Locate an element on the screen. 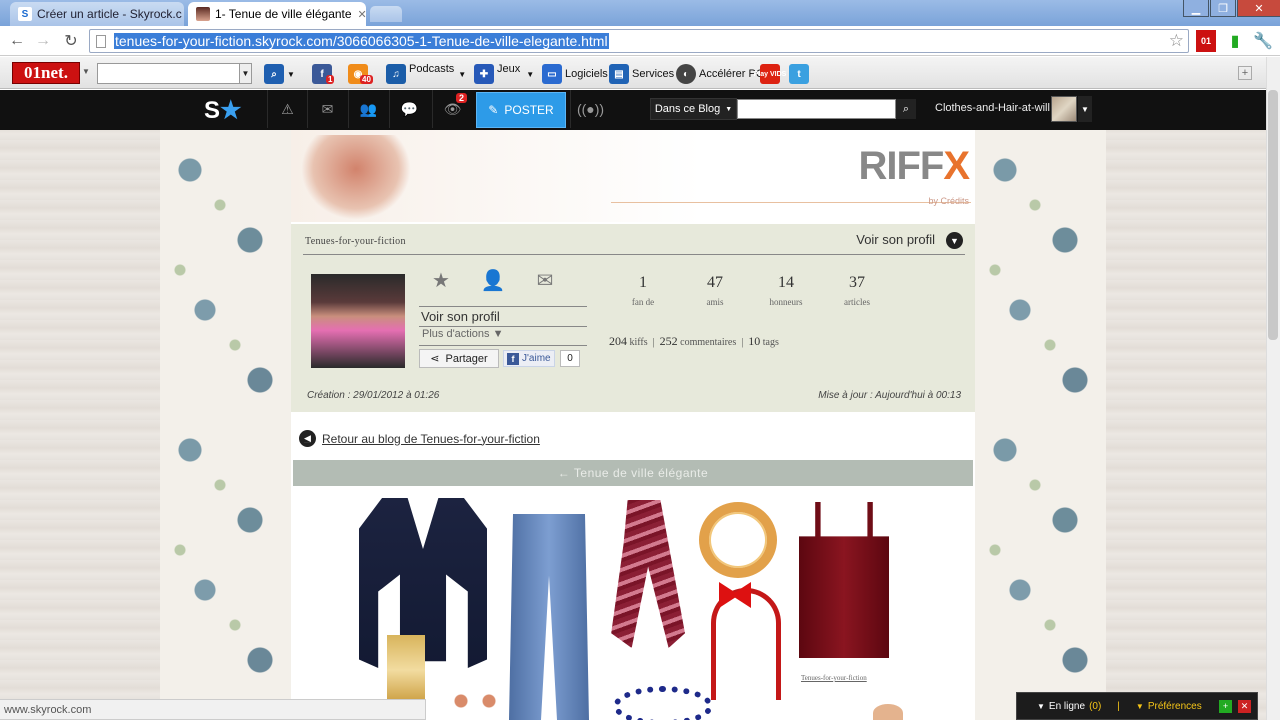  back-arrow-icon: ◀ is located at coordinates (307, 438).